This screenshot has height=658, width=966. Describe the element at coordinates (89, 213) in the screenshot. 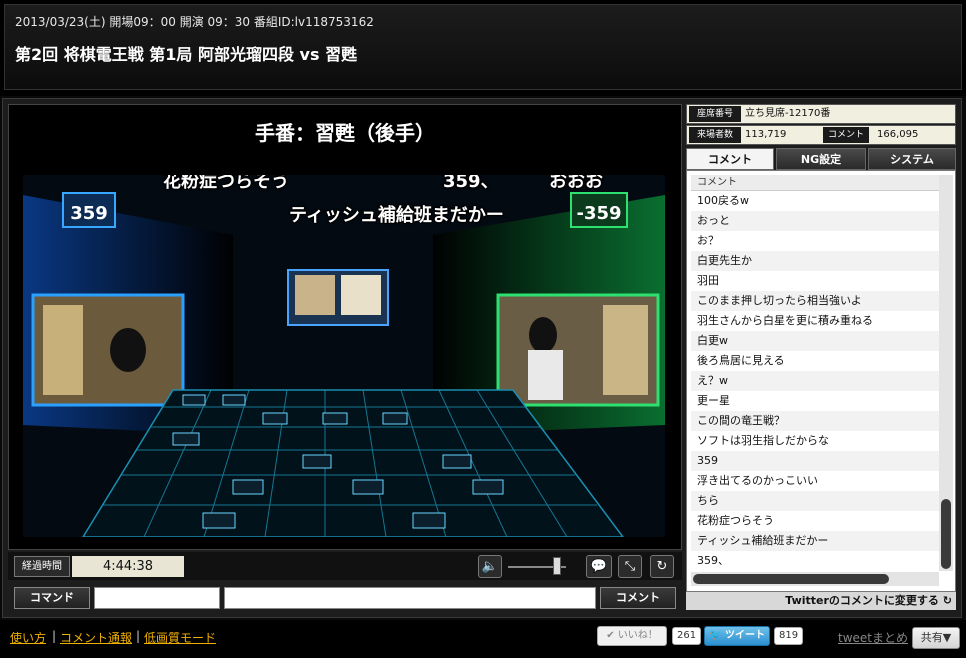

I see `svg-text: 359` at that location.